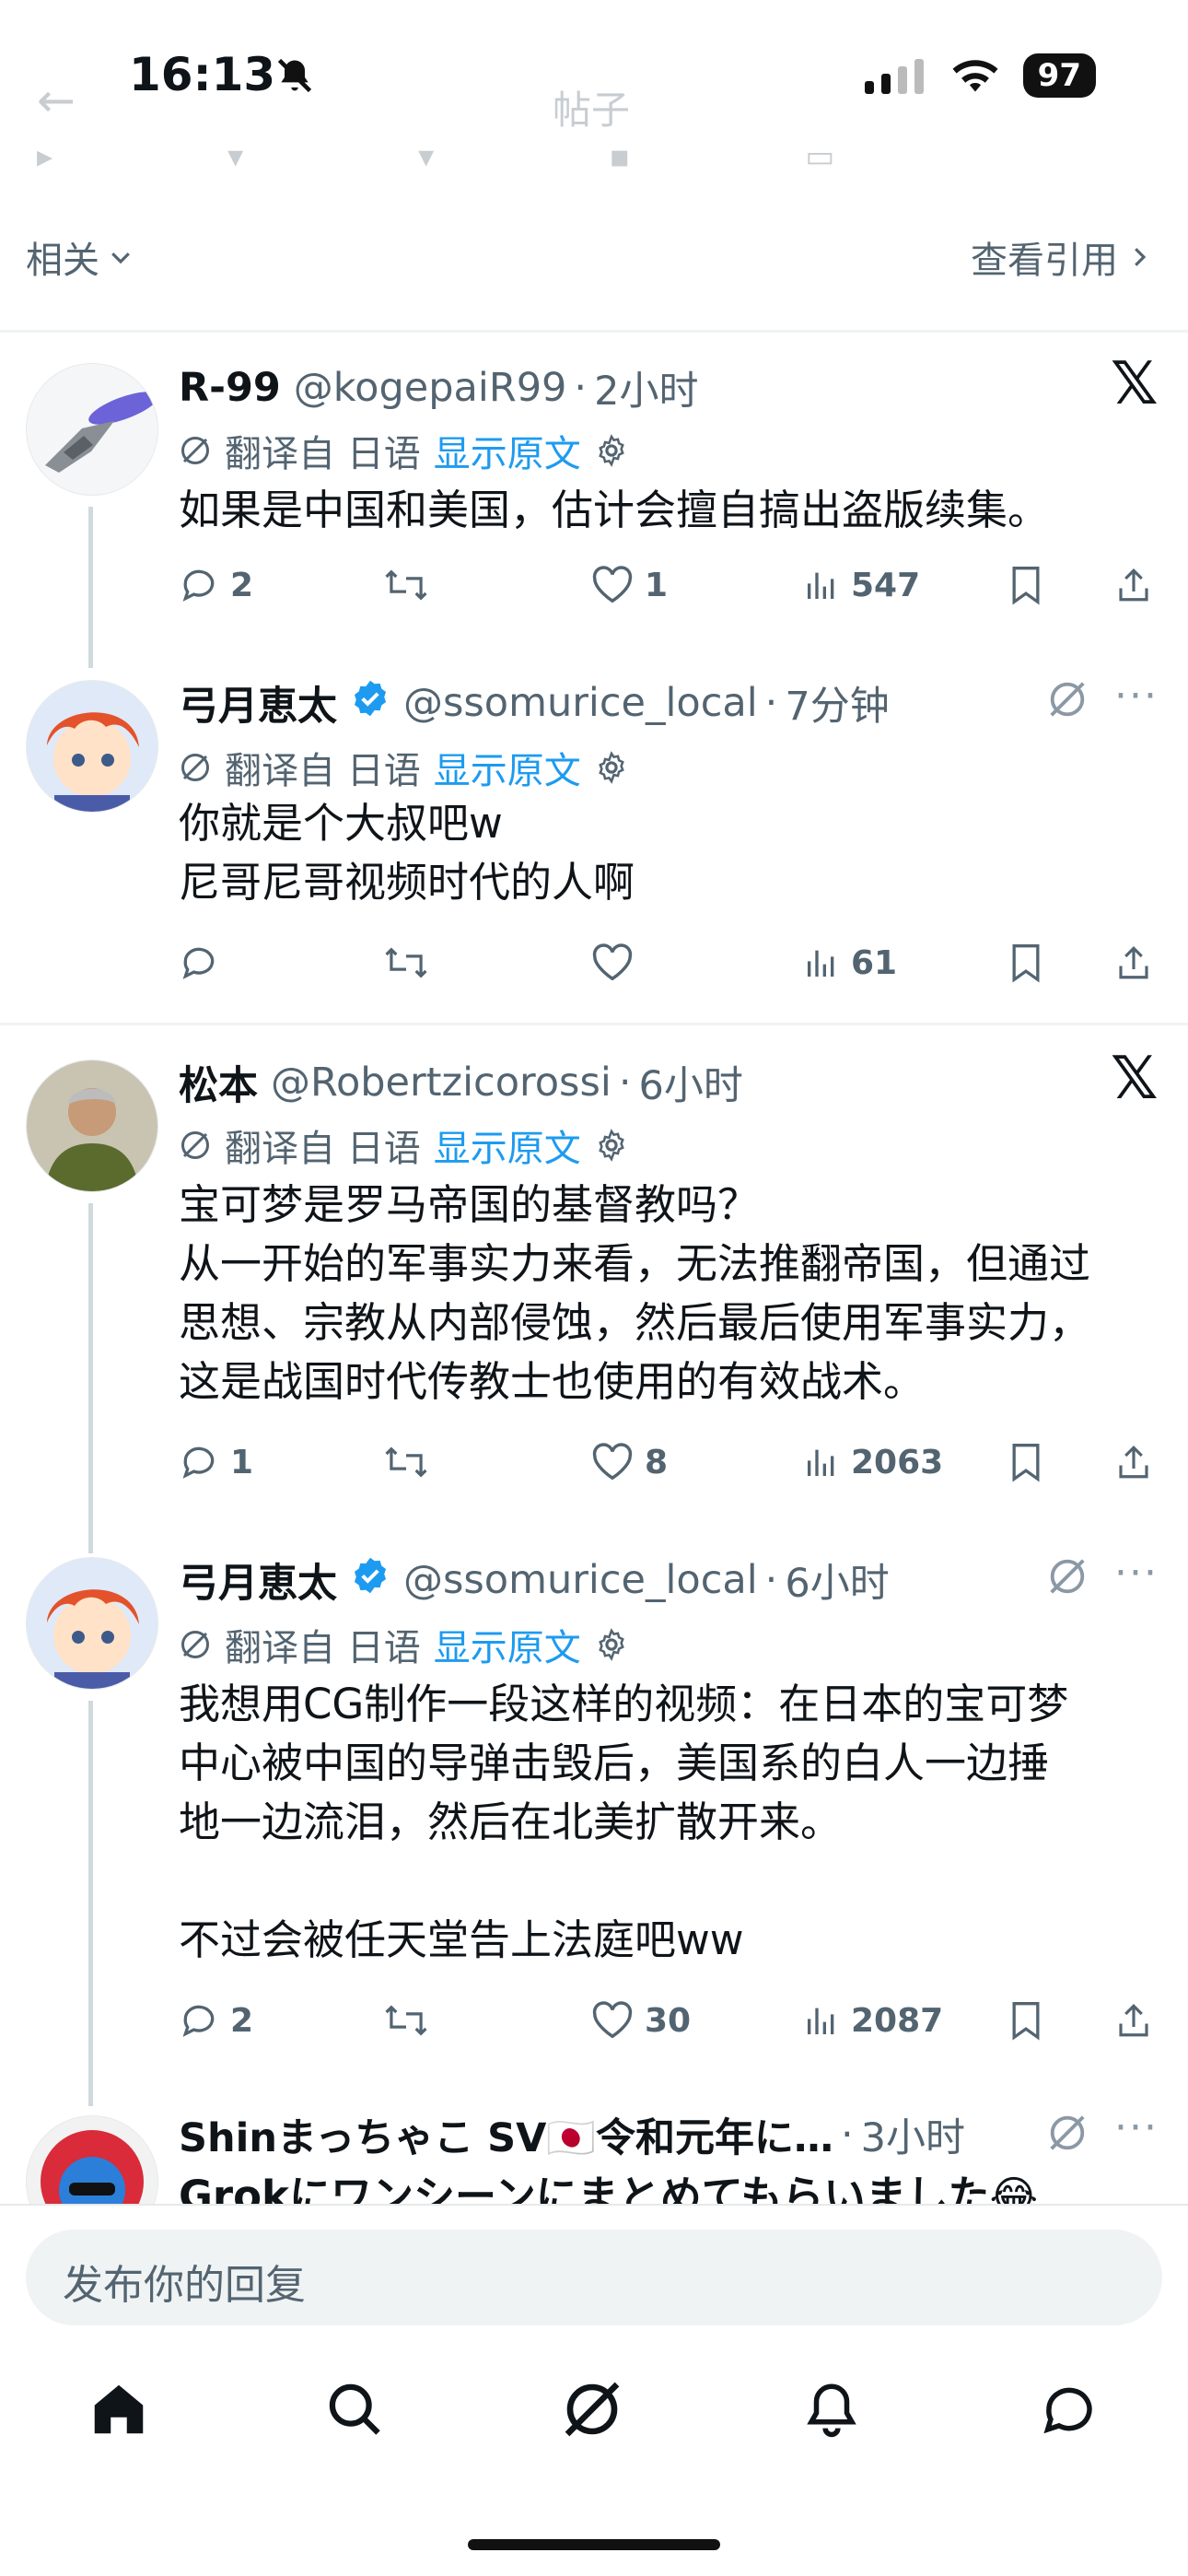 The height and width of the screenshot is (2576, 1188). Describe the element at coordinates (594, 2277) in the screenshot. I see `reply-input: 发布你的回复` at that location.